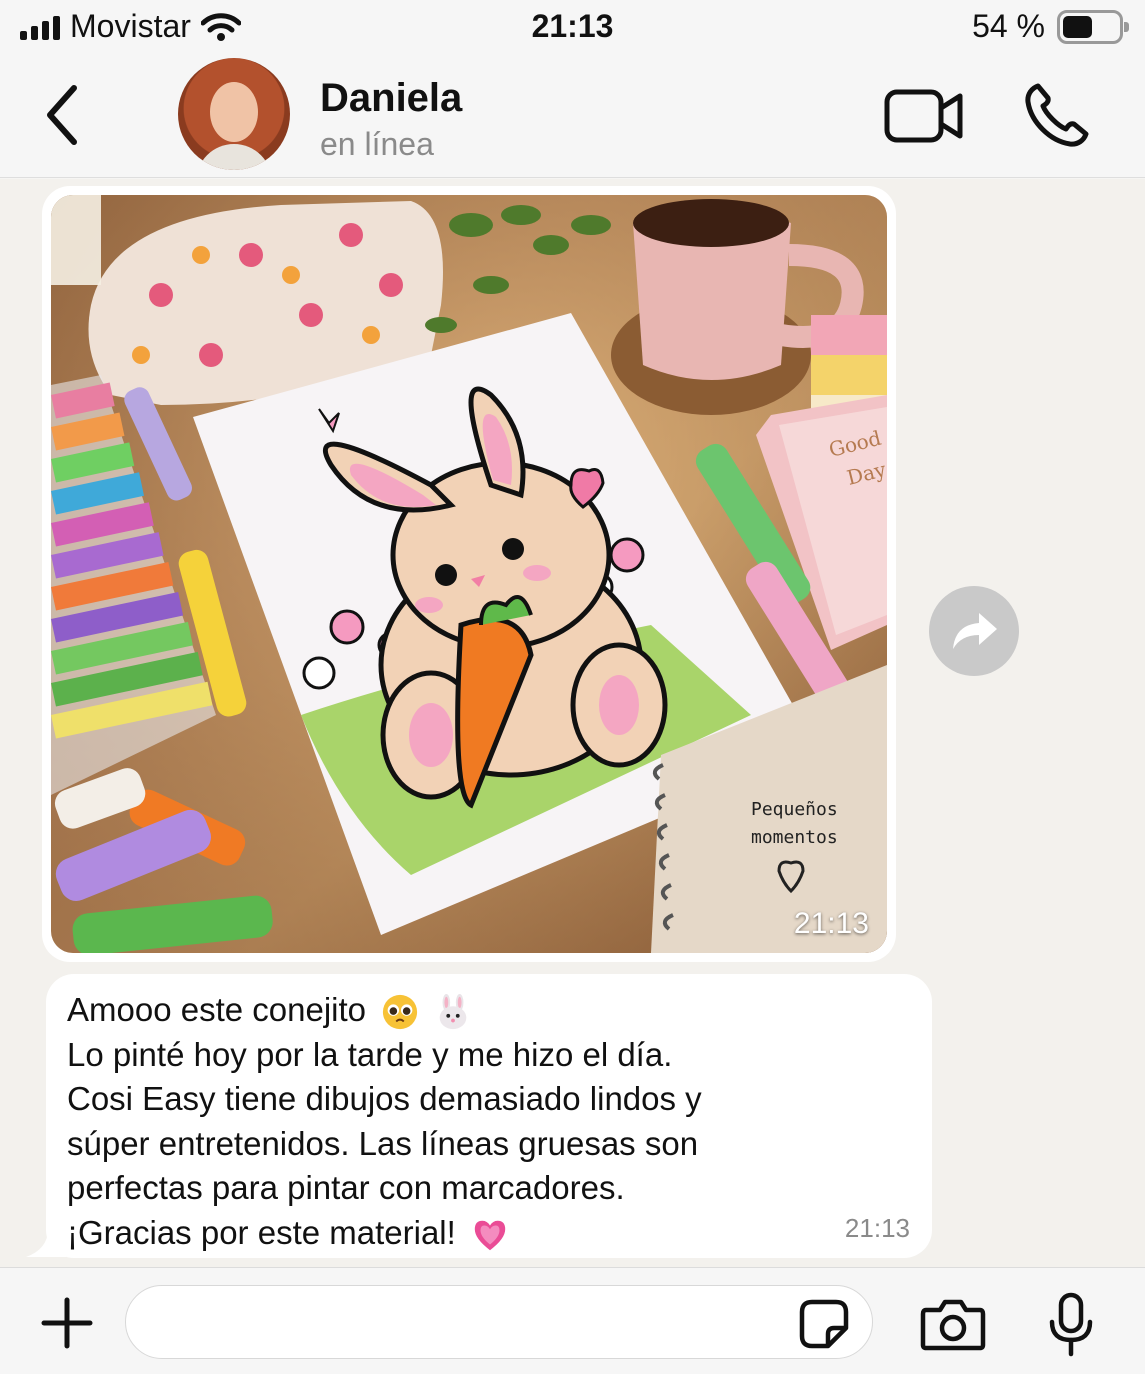 The image size is (1145, 1374). I want to click on battery-icon, so click(1093, 26).